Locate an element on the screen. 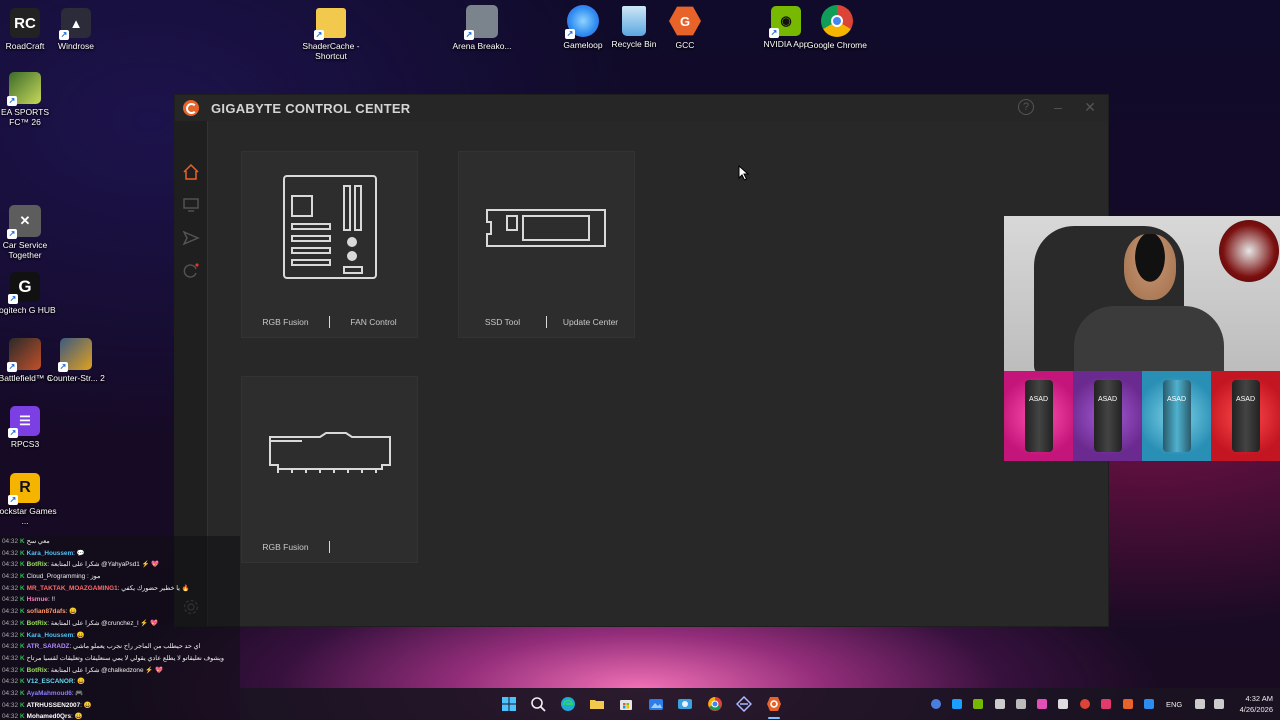 The image size is (1280, 720). chat-username: ATRHUSSEN2007 is located at coordinates (54, 705).